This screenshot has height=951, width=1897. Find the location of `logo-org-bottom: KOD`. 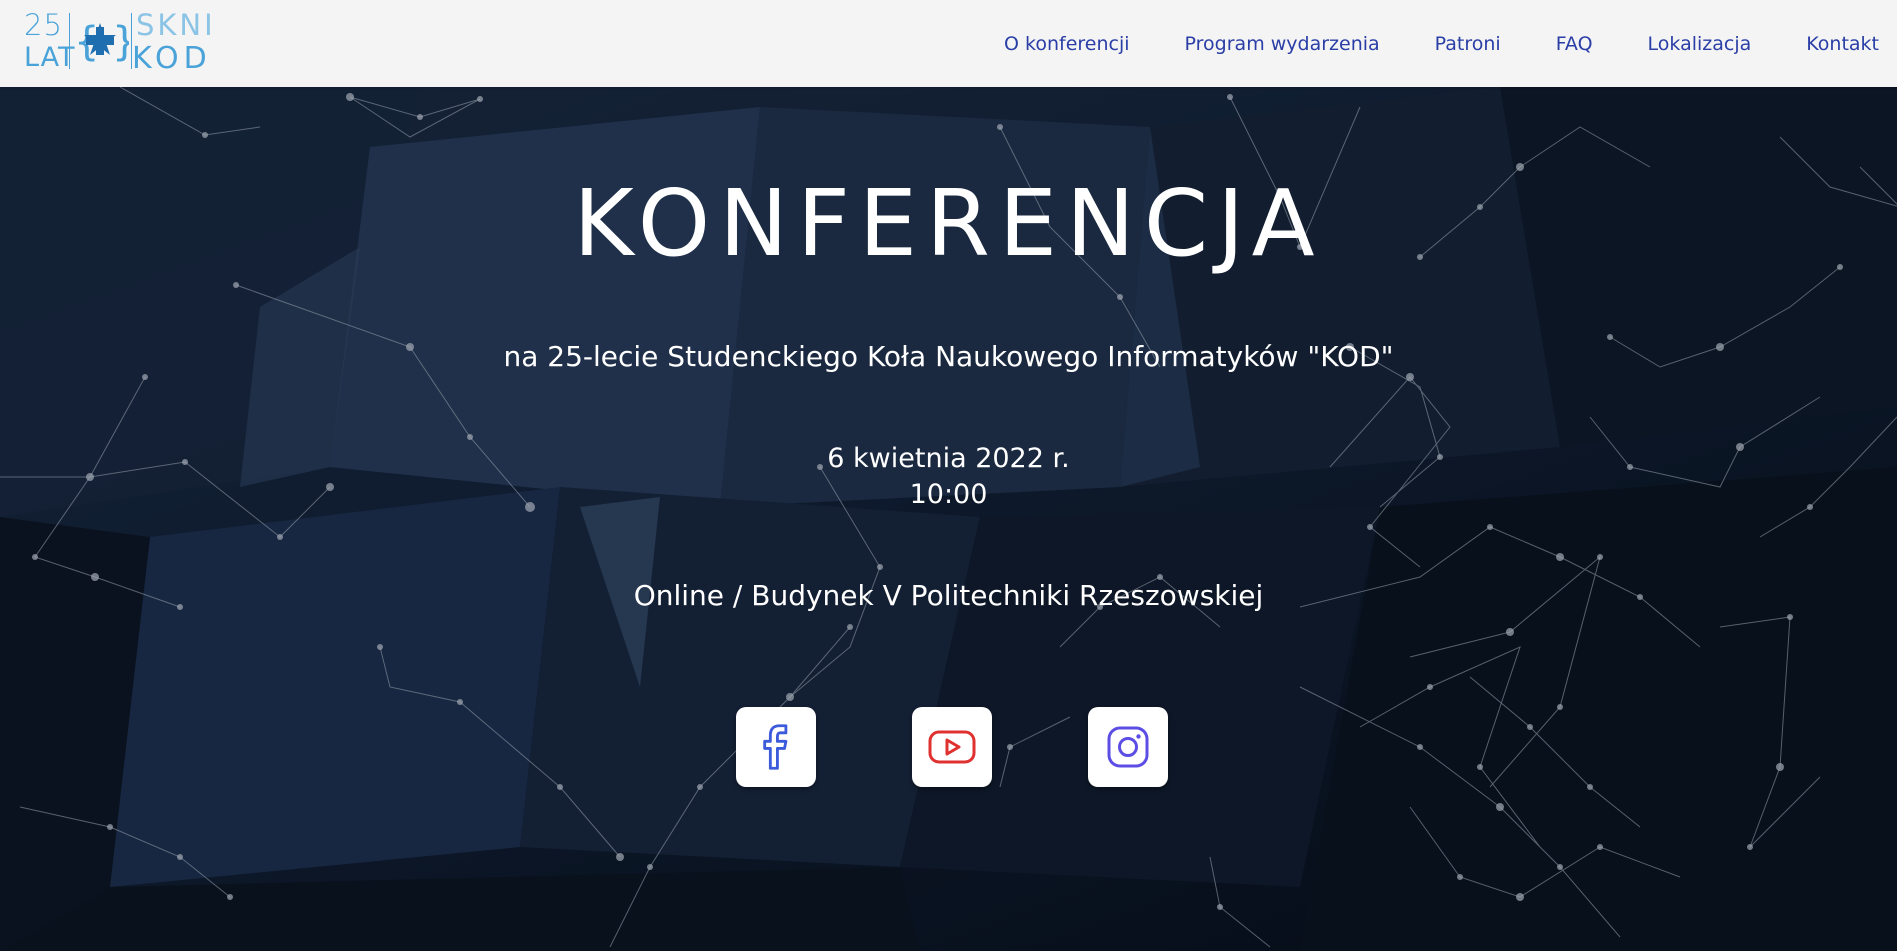

logo-org-bottom: KOD is located at coordinates (172, 58).